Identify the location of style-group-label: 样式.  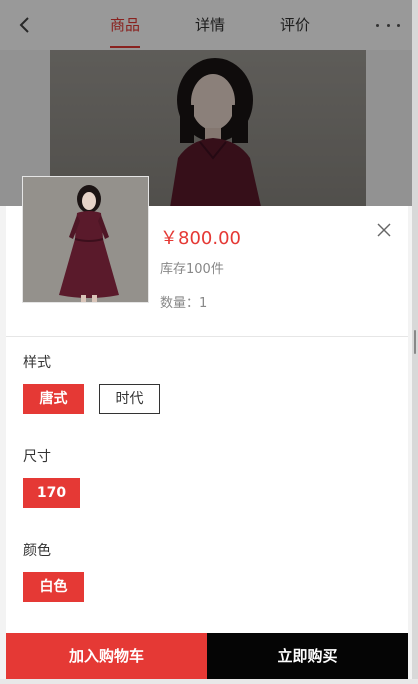
(37, 363).